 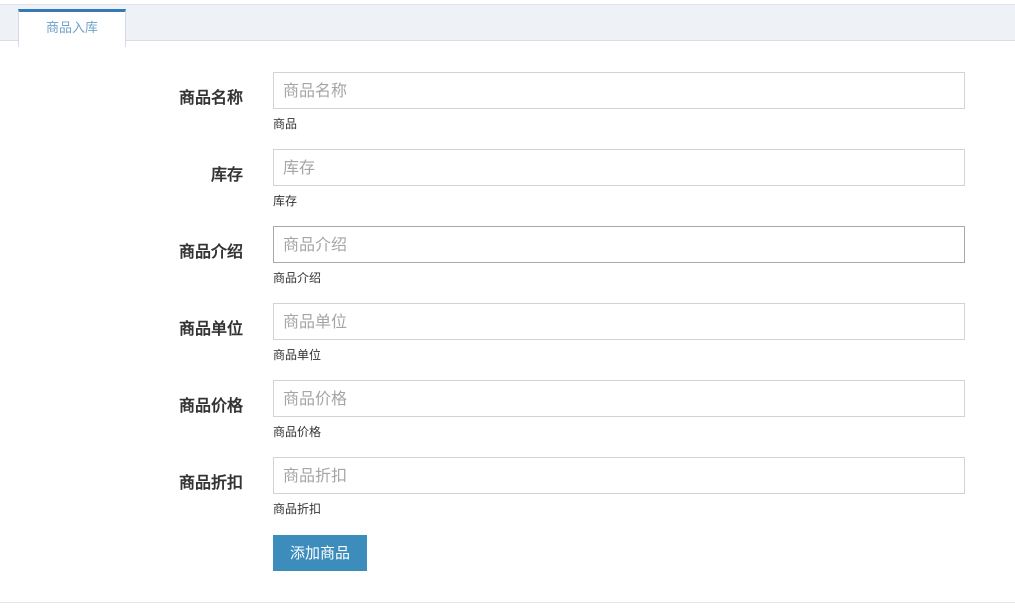 I want to click on help-text-unit: 商品单位, so click(x=297, y=355).